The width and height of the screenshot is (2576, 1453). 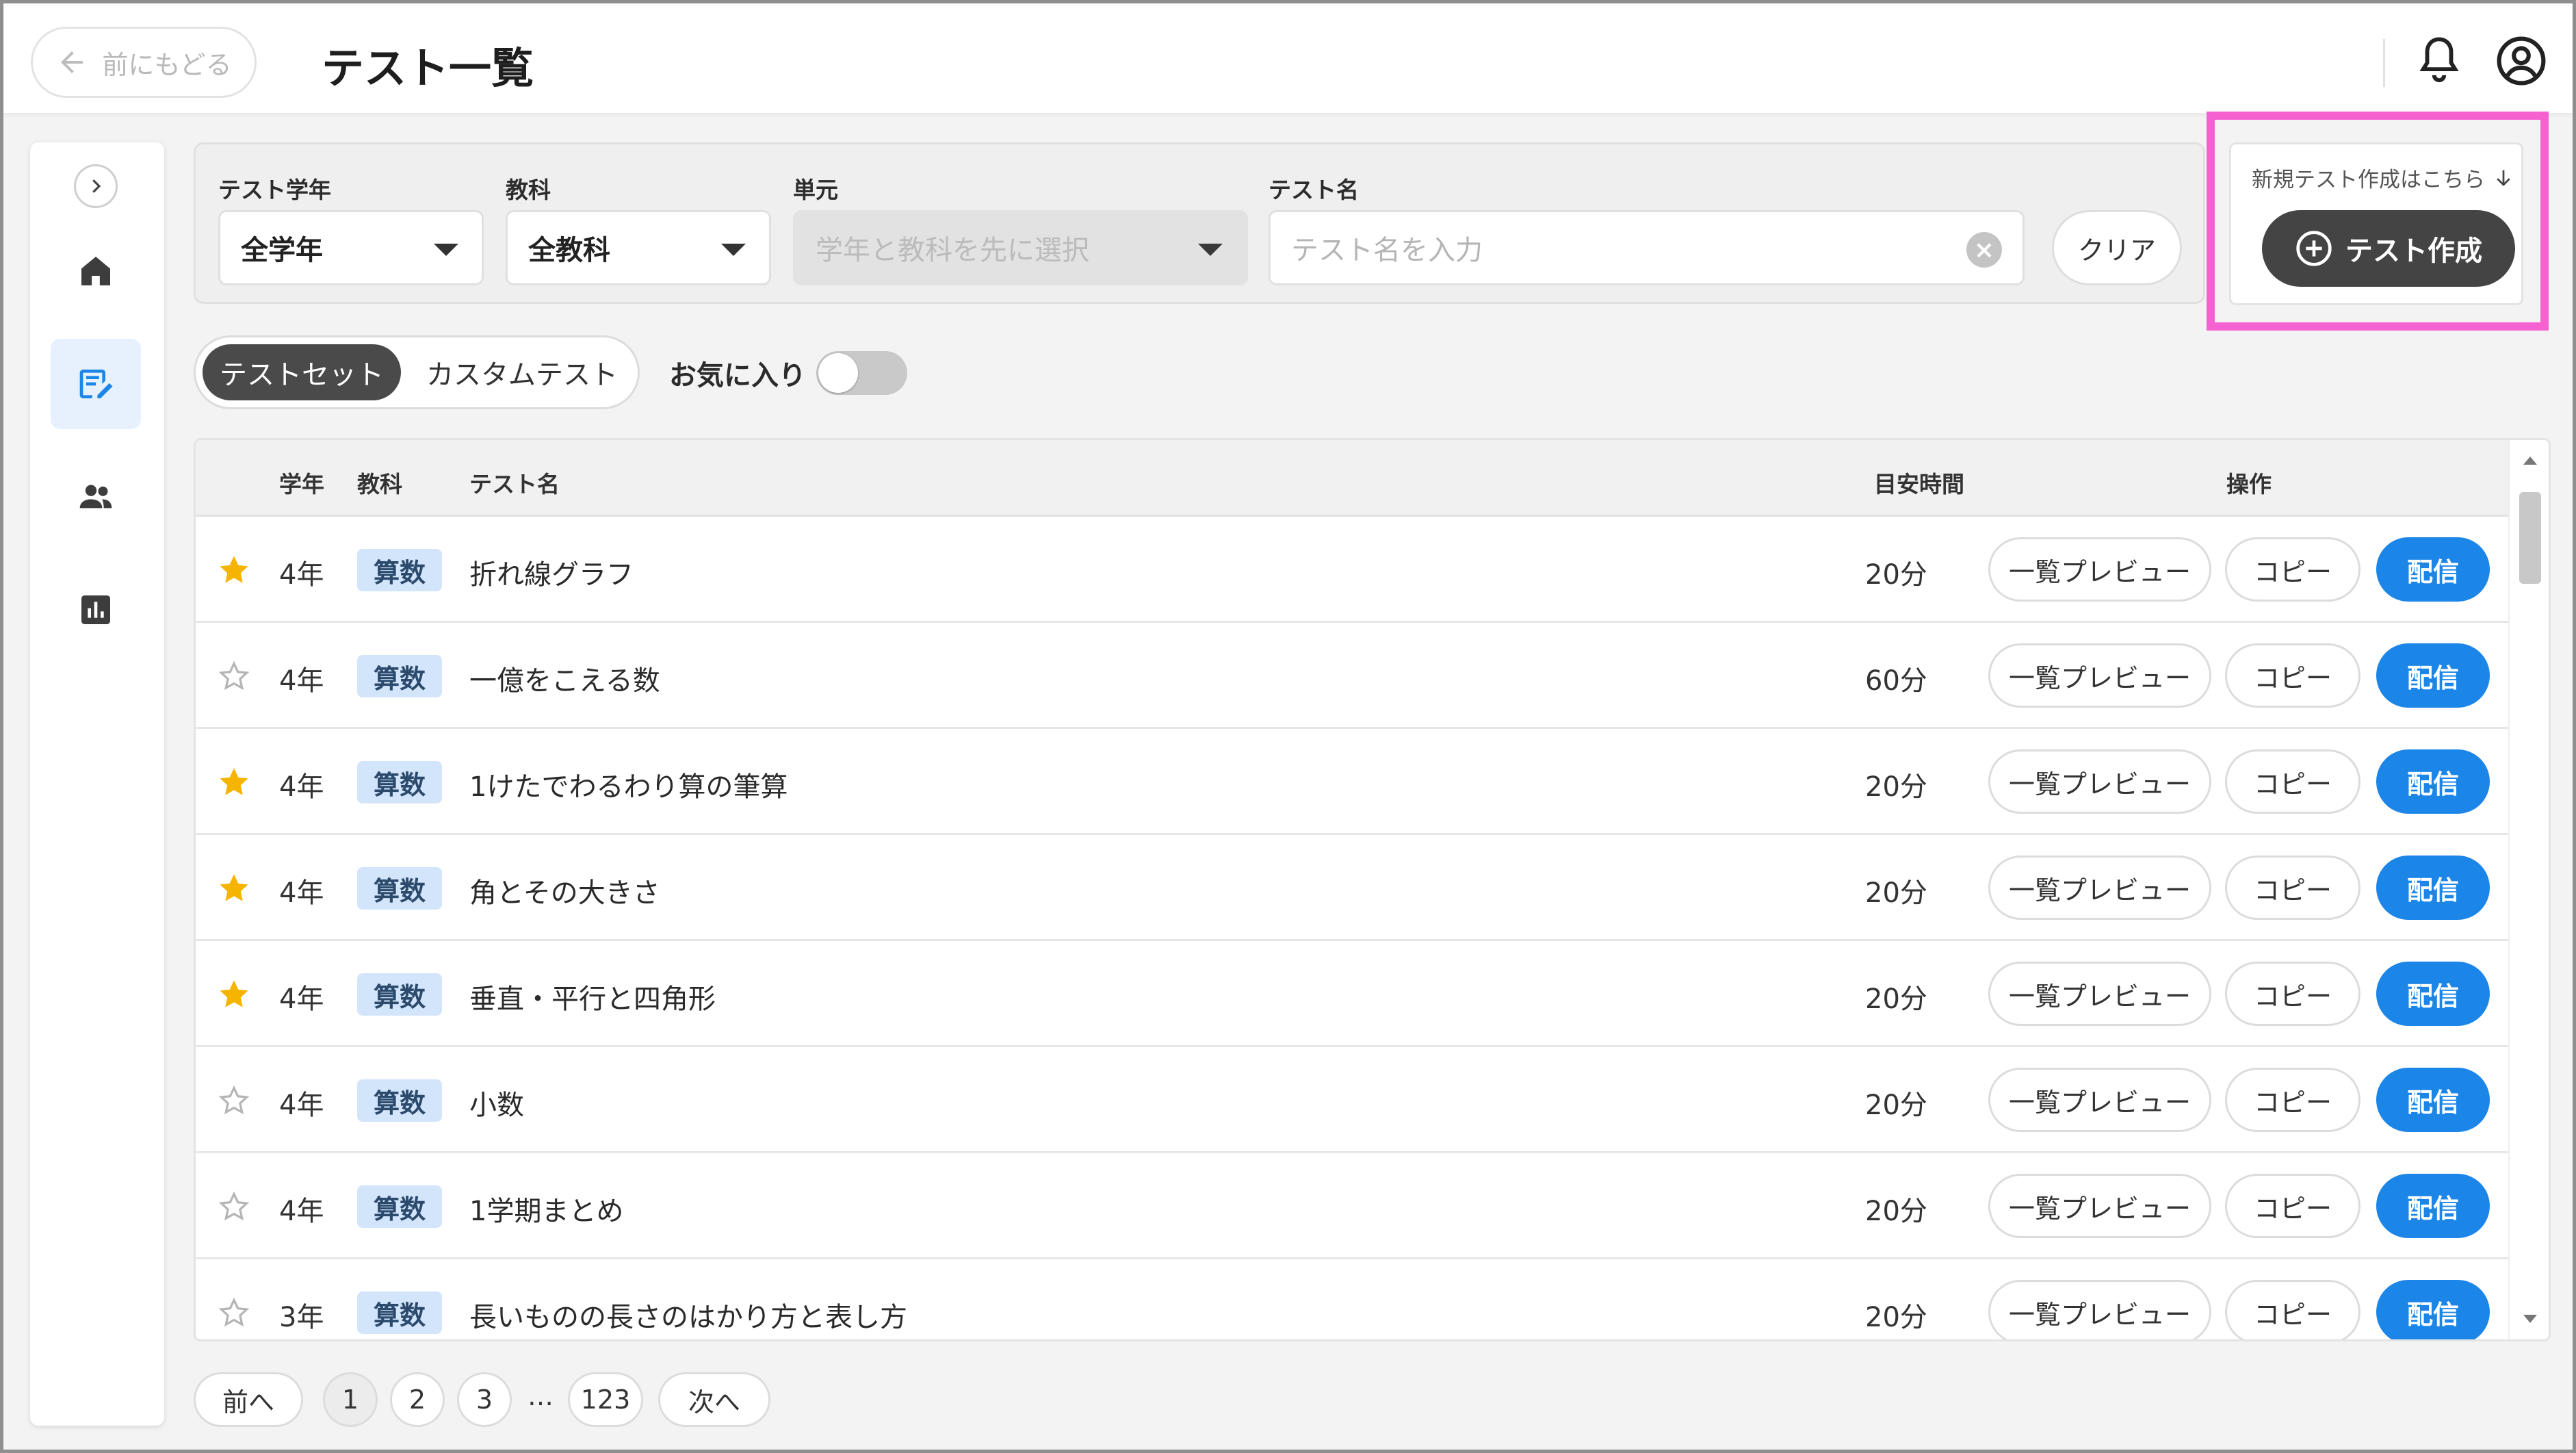 I want to click on pagination-page-last: 123, so click(x=605, y=1399).